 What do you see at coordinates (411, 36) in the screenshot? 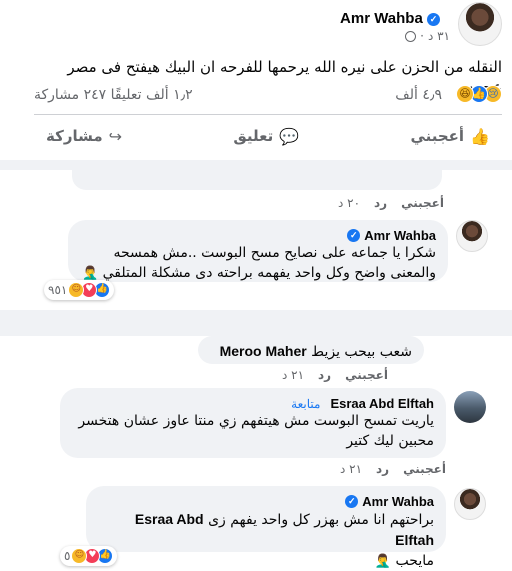
I see `globe-icon` at bounding box center [411, 36].